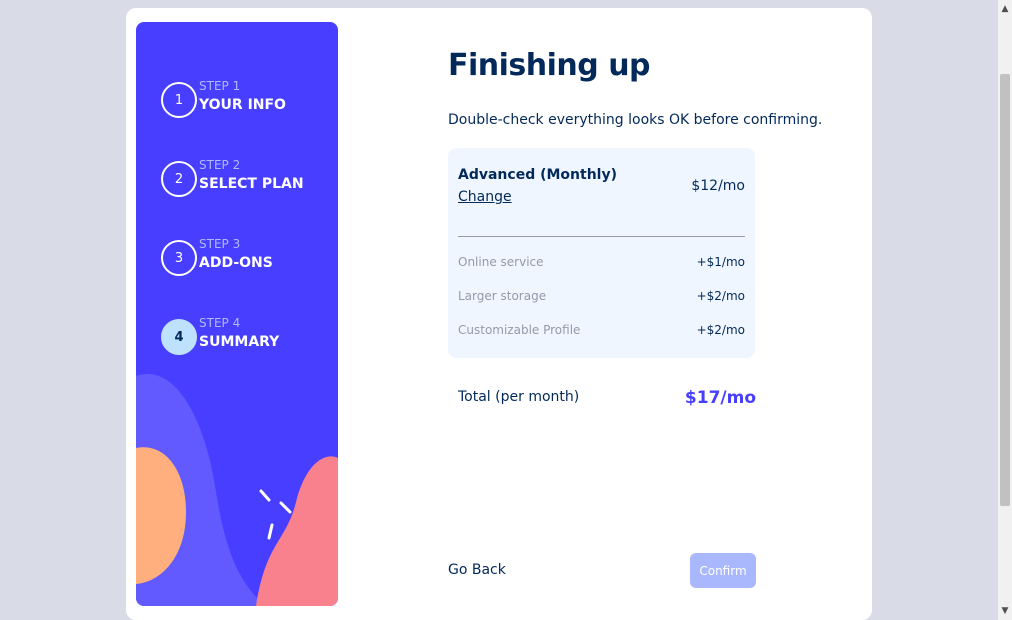 The image size is (1012, 620). What do you see at coordinates (519, 397) in the screenshot?
I see `total-label: Total (per month)` at bounding box center [519, 397].